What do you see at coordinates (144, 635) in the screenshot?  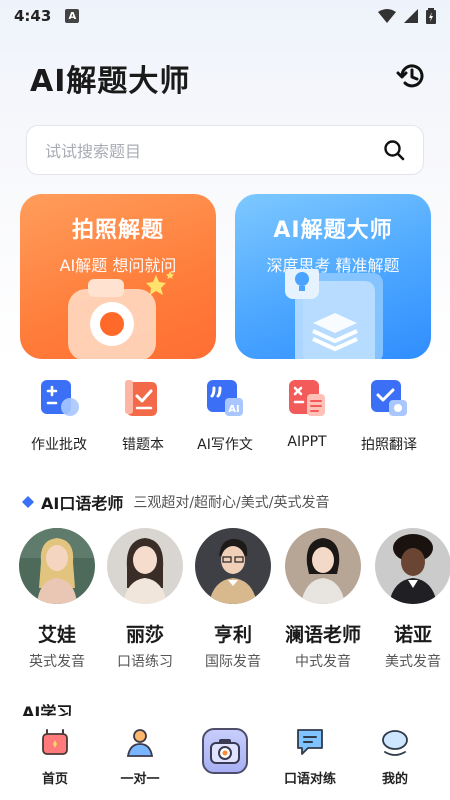 I see `teacher-name: 丽莎` at bounding box center [144, 635].